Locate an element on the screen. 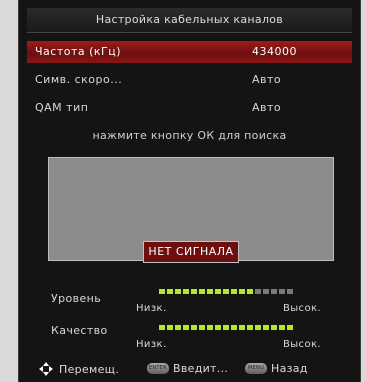 The image size is (366, 382). enter-key-icon: ENTER is located at coordinates (158, 368).